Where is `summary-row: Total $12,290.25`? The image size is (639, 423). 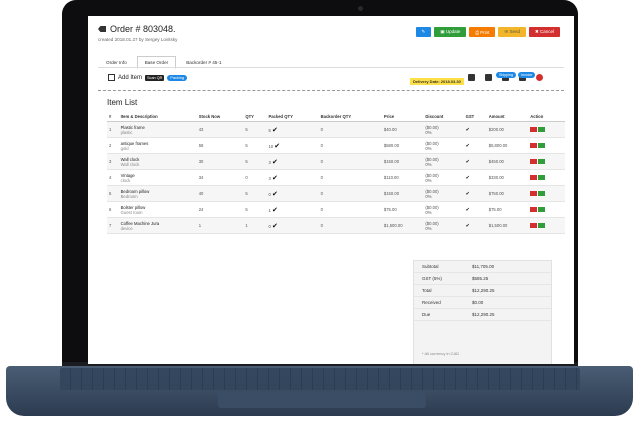
summary-row: Total $12,290.25 is located at coordinates (482, 291).